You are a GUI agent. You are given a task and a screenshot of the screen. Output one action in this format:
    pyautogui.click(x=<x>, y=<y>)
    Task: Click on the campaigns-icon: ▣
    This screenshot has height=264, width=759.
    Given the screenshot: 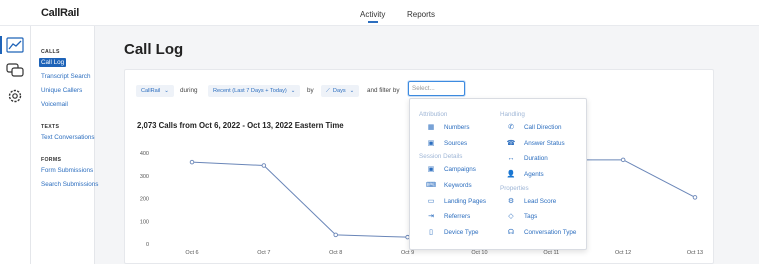 What is the action you would take?
    pyautogui.click(x=431, y=169)
    